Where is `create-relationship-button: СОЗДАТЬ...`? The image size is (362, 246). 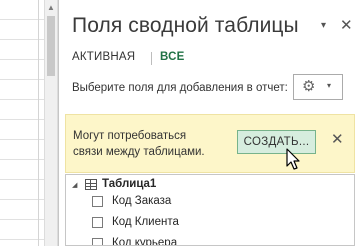
create-relationship-button: СОЗДАТЬ... is located at coordinates (276, 142).